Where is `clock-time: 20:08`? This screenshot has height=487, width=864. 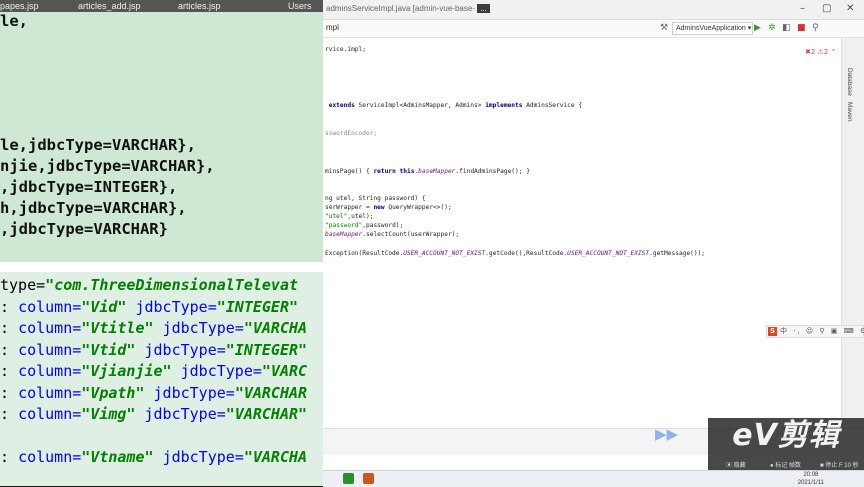
clock-time: 20:08 is located at coordinates (811, 475).